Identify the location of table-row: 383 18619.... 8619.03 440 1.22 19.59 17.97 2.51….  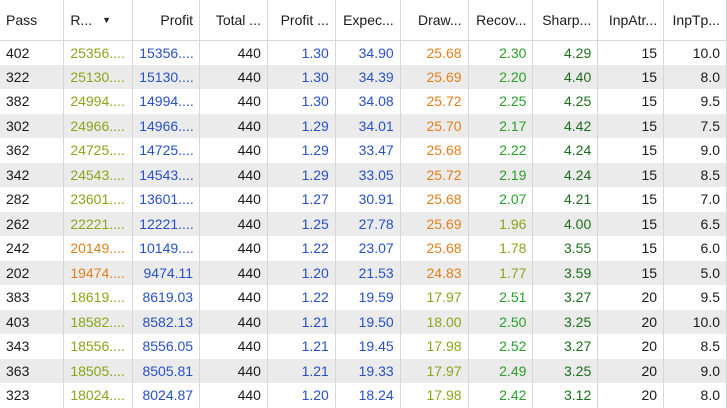
(363, 297).